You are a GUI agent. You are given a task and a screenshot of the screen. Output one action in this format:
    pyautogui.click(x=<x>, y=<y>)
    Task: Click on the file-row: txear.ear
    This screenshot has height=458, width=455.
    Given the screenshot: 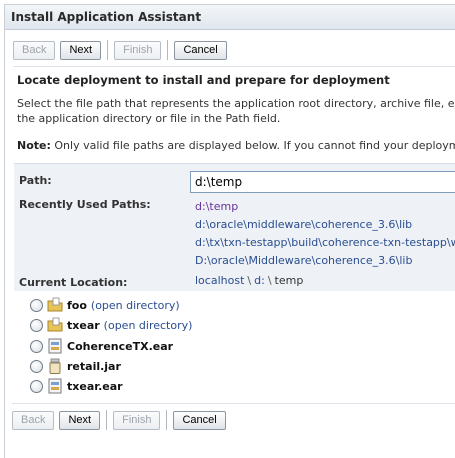 What is the action you would take?
    pyautogui.click(x=76, y=386)
    